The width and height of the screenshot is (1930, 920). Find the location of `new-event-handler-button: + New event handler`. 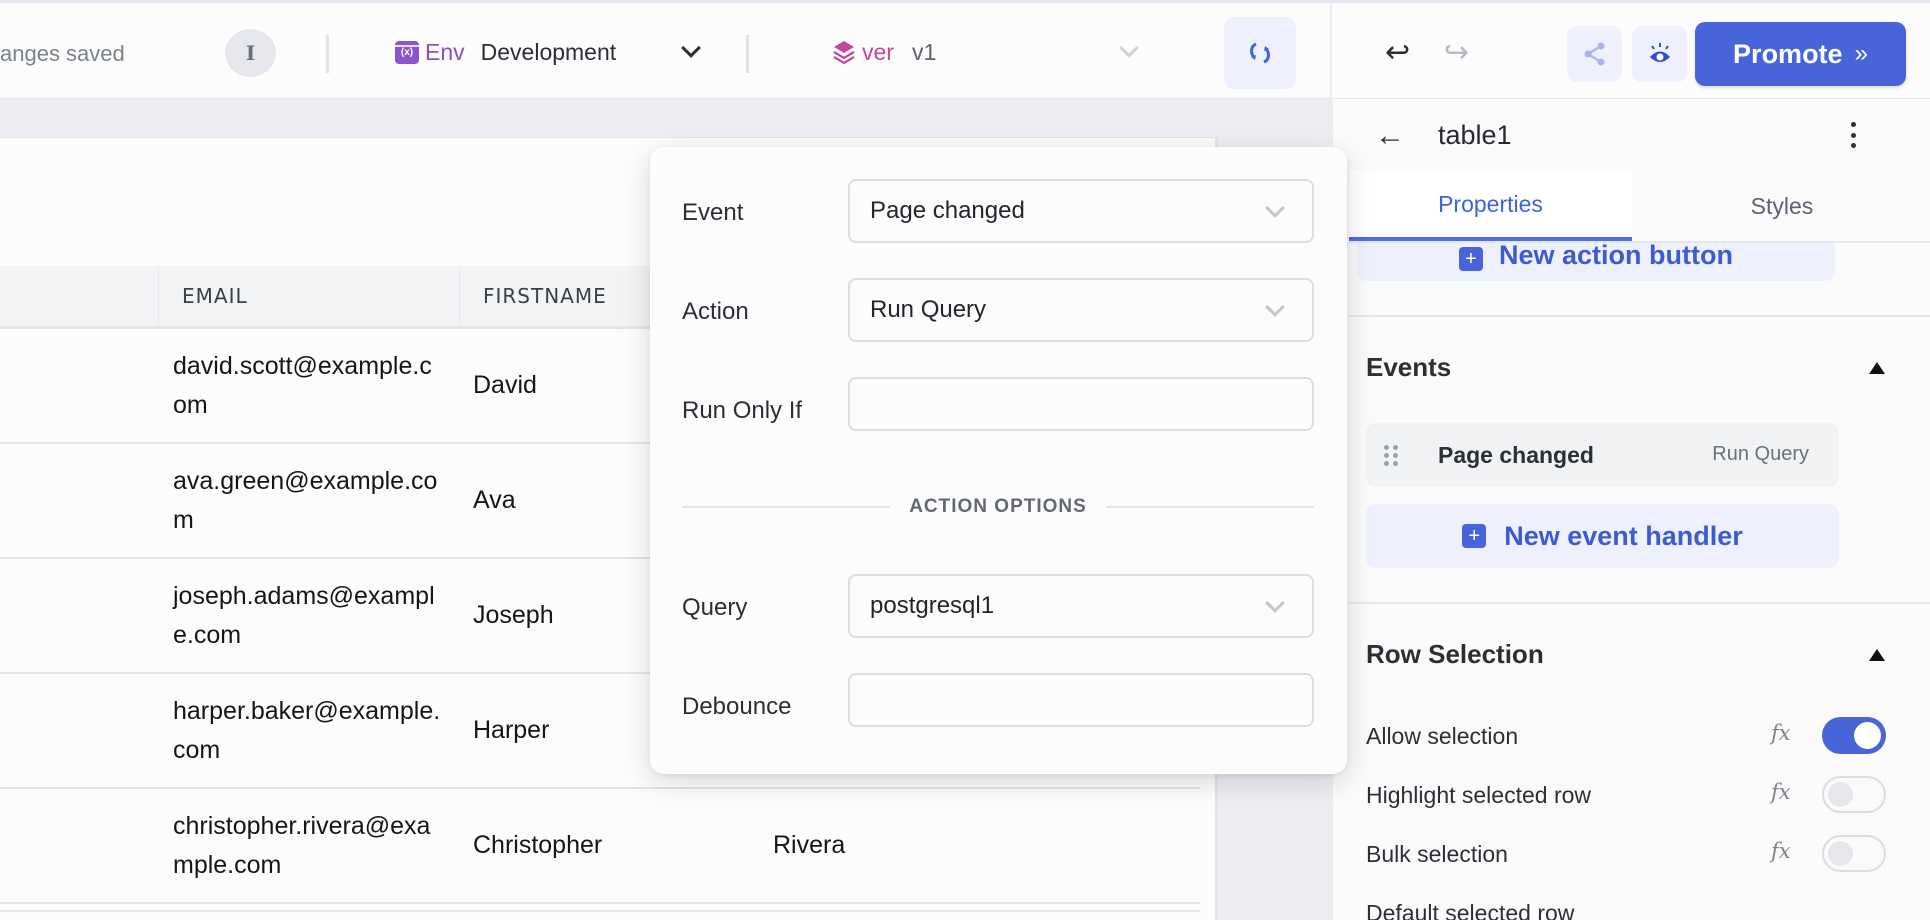

new-event-handler-button: + New event handler is located at coordinates (1602, 536).